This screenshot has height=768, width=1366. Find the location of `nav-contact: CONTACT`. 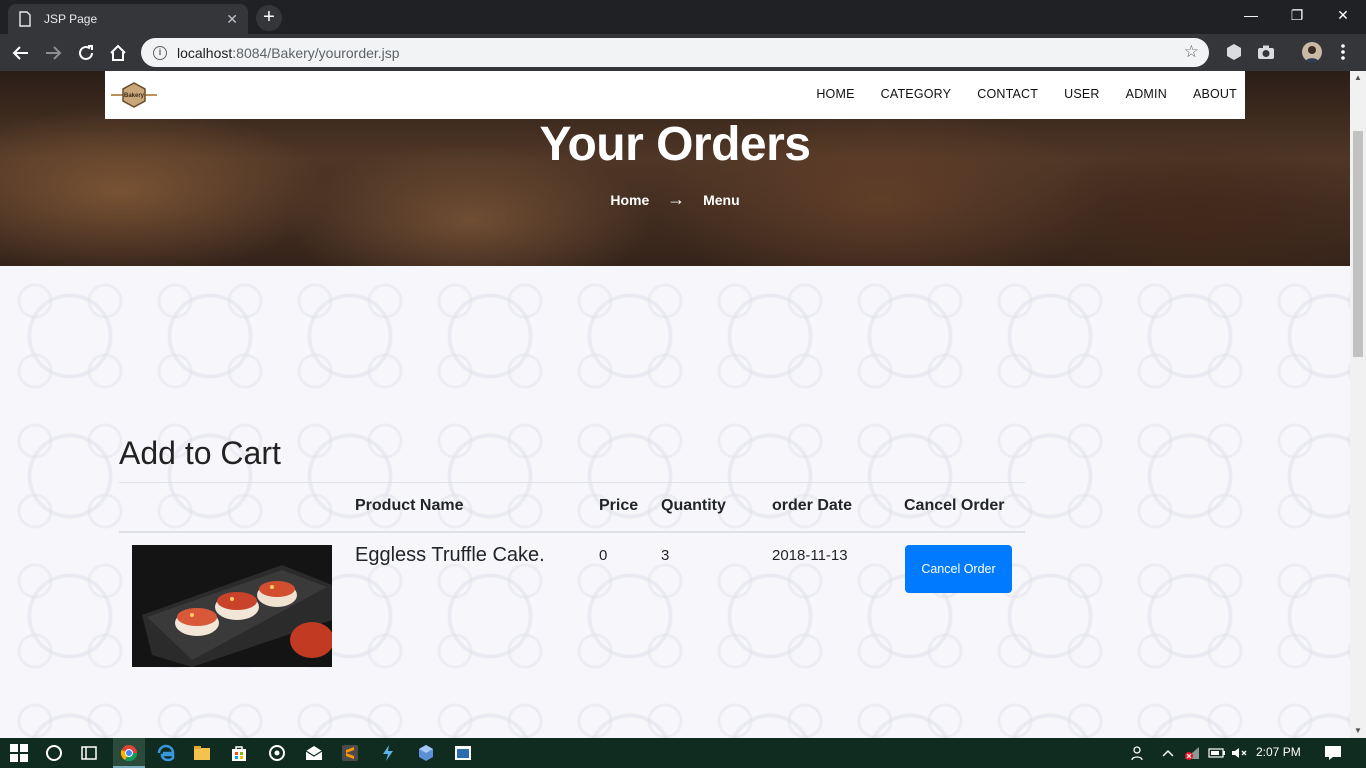

nav-contact: CONTACT is located at coordinates (1007, 94).